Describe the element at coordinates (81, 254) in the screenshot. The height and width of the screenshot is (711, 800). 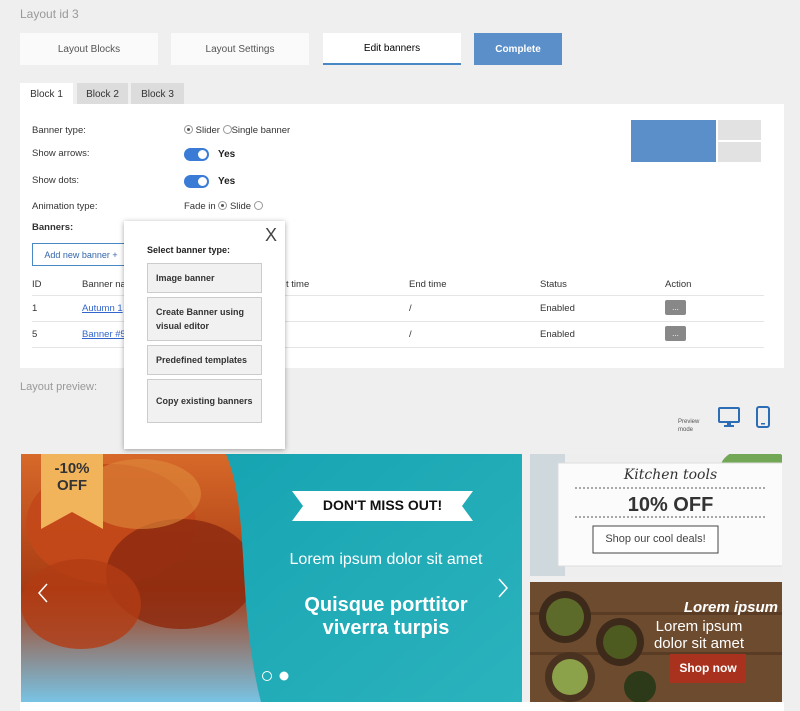
I see `add-new-banner-button: Add new banner +` at that location.